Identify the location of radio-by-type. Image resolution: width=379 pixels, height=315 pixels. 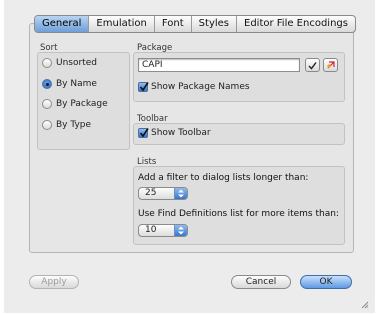
(47, 125).